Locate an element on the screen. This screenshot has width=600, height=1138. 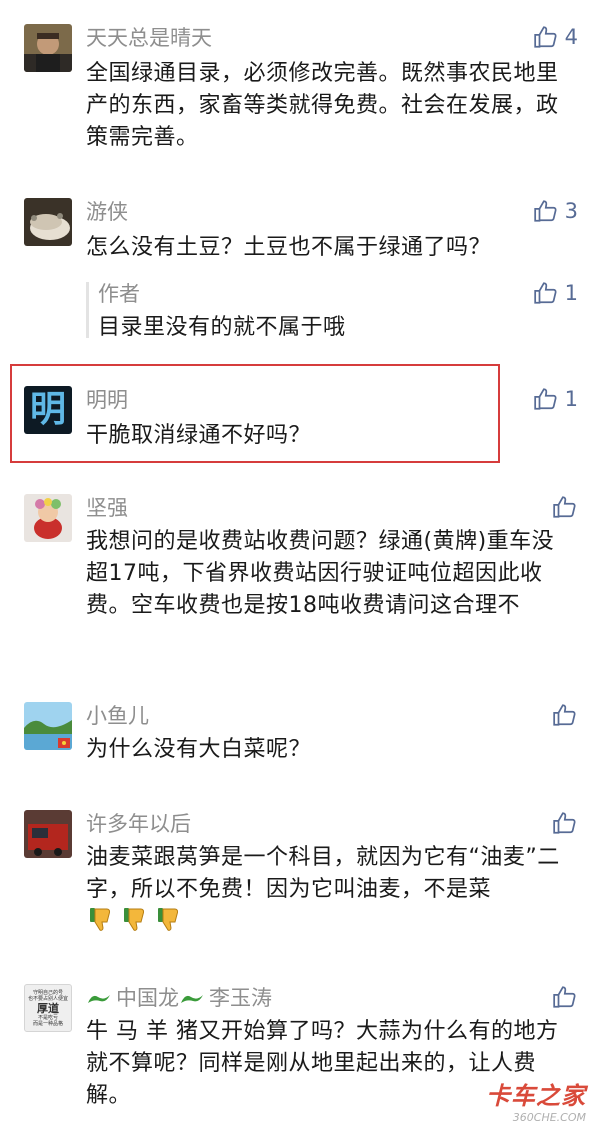
commenter-name: 天天总是晴天 is located at coordinates (149, 38).